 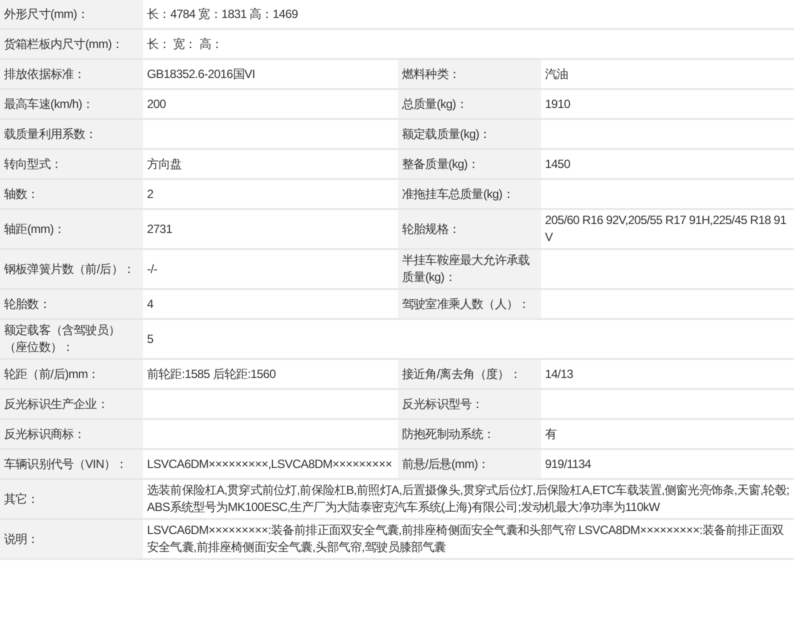 What do you see at coordinates (21, 499) in the screenshot?
I see `field-label: 其它：` at bounding box center [21, 499].